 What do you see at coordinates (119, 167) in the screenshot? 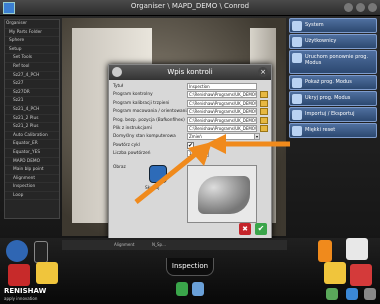
I see `image-label: Obraz` at bounding box center [119, 167].